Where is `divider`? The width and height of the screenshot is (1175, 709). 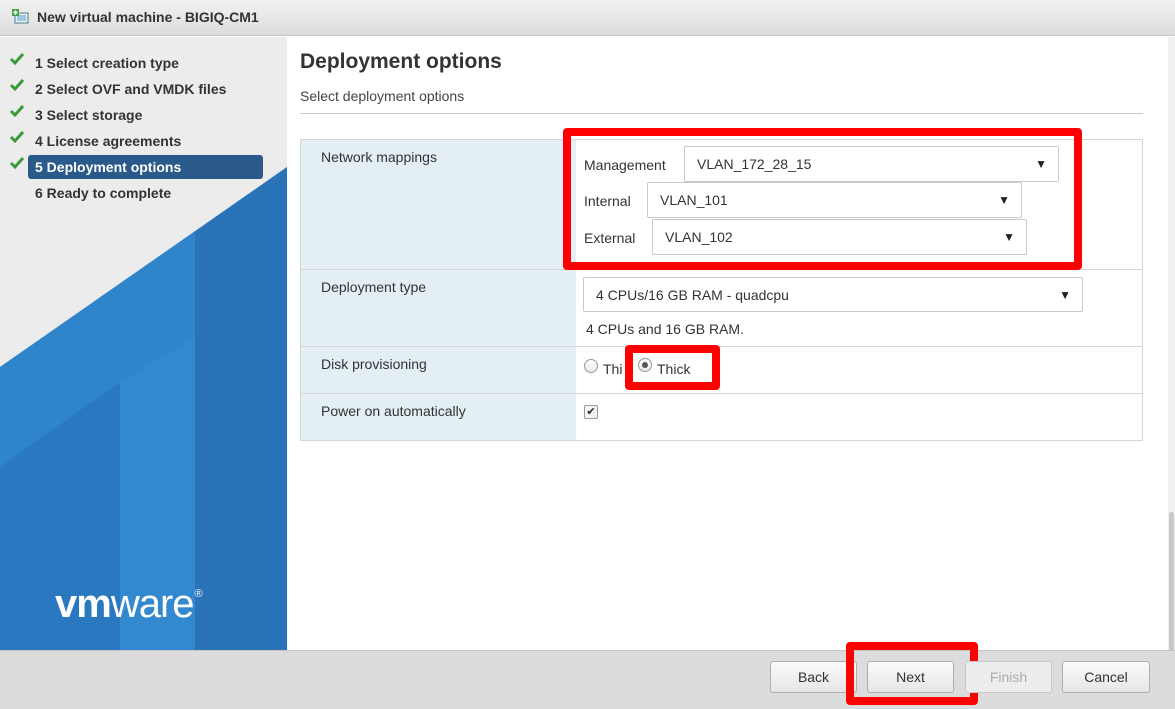 divider is located at coordinates (721, 113).